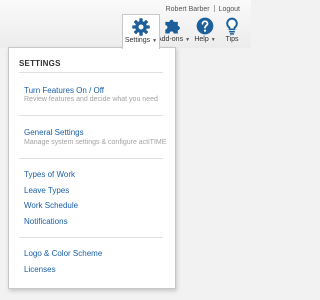 This screenshot has width=320, height=300. I want to click on types-of-work-link: Types of Work, so click(49, 174).